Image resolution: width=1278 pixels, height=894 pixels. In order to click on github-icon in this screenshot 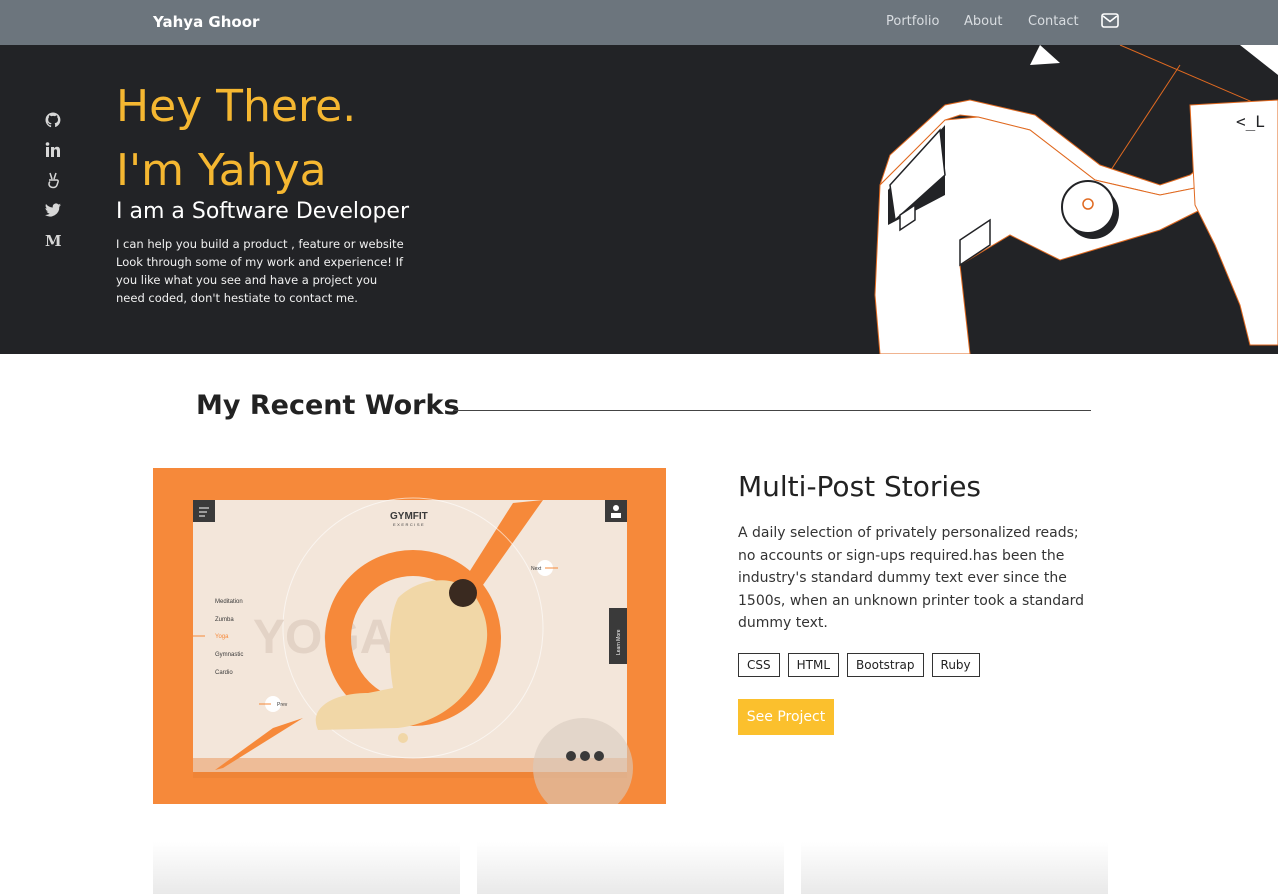, I will do `click(53, 120)`.